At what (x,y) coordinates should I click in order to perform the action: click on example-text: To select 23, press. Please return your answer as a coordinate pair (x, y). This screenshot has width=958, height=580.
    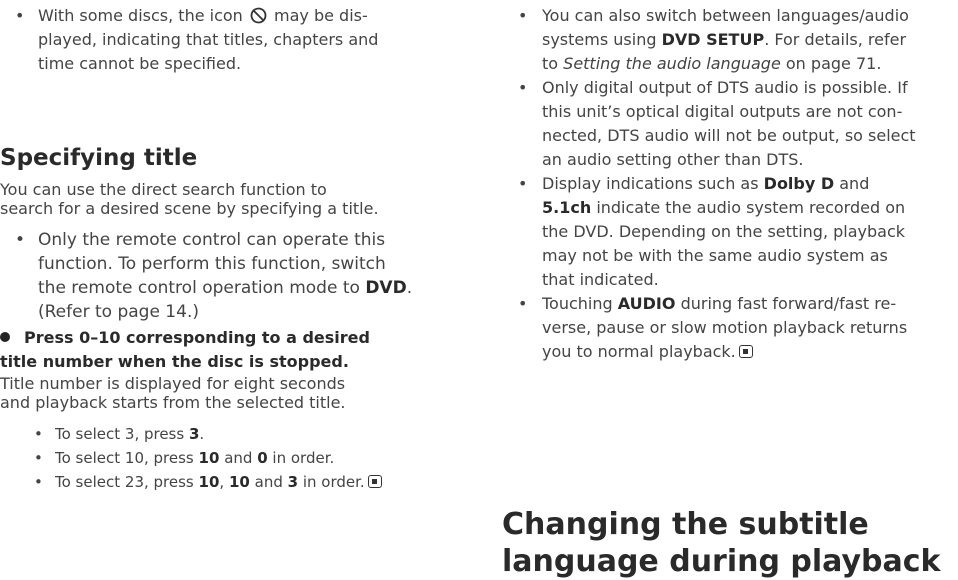
    Looking at the image, I should click on (124, 482).